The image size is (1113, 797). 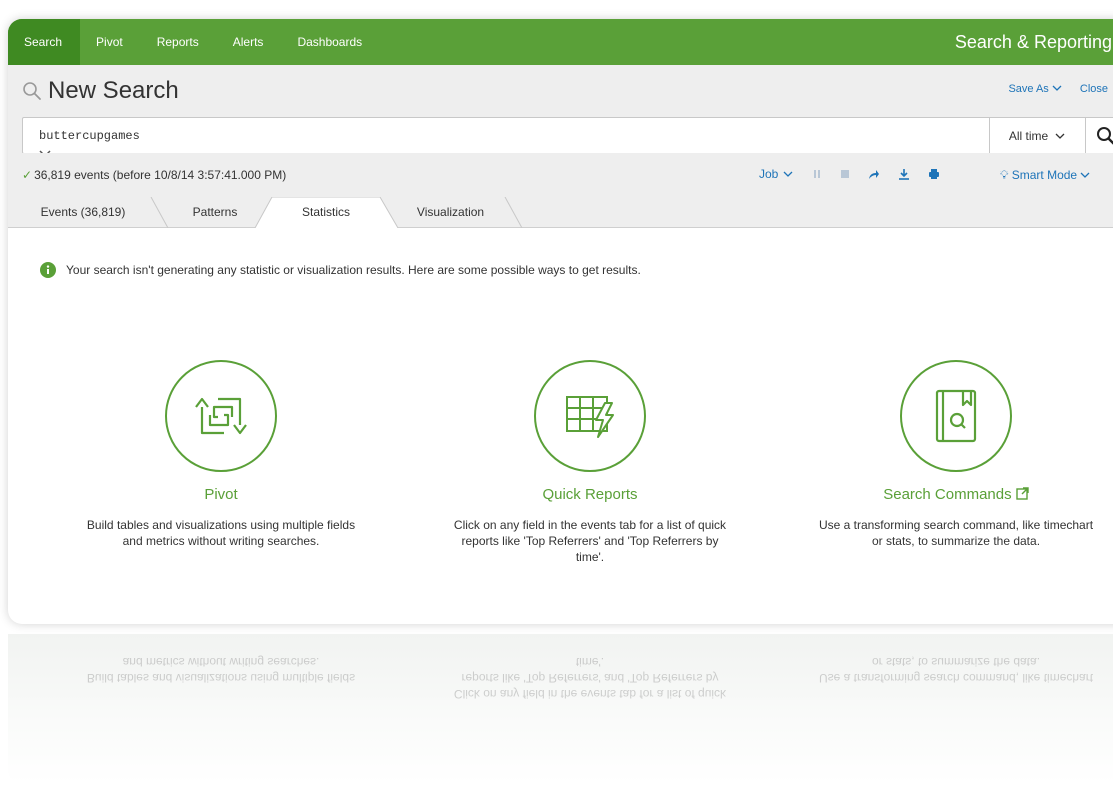 I want to click on search-bar: All time, so click(x=567, y=135).